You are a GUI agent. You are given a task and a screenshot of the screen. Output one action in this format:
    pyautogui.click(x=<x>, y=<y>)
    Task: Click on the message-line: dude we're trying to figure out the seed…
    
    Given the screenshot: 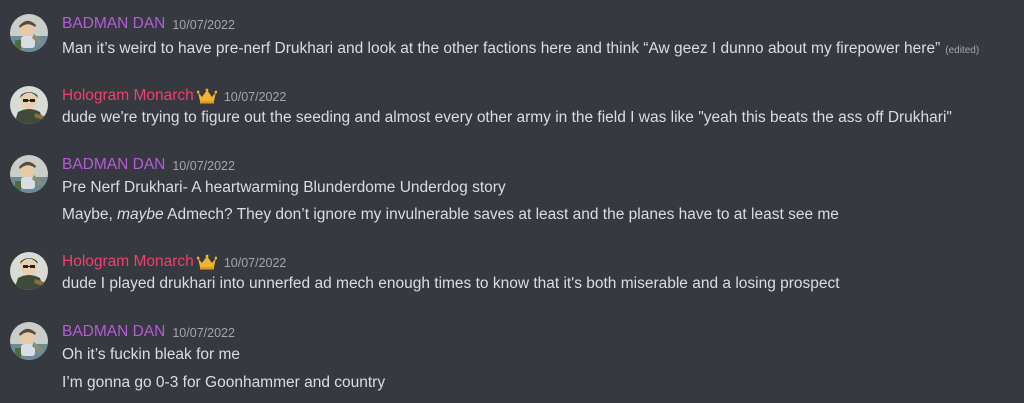 What is the action you would take?
    pyautogui.click(x=507, y=118)
    